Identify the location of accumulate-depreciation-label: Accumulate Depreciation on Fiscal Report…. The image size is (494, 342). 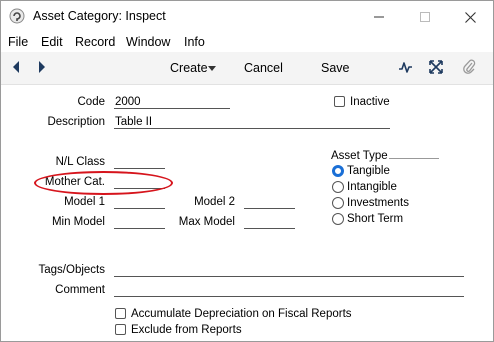
(241, 314).